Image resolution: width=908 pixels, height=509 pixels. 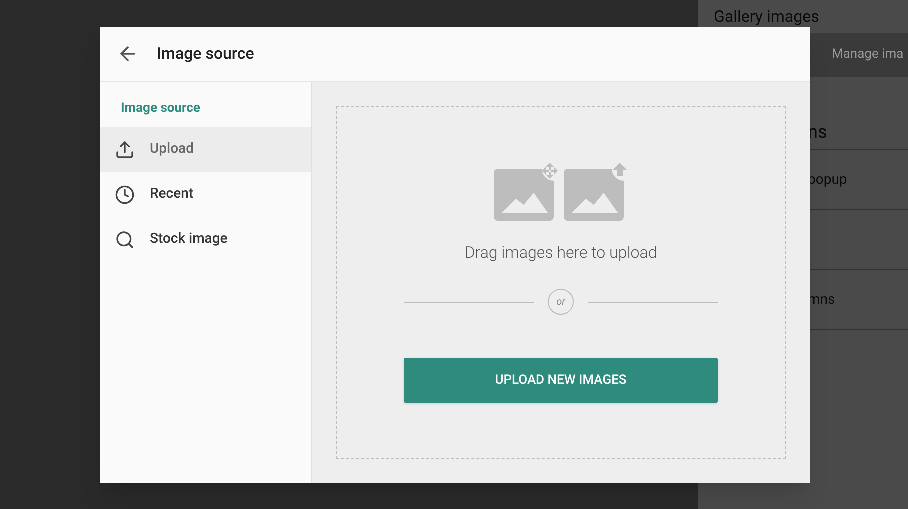 What do you see at coordinates (125, 150) in the screenshot?
I see `upload-icon` at bounding box center [125, 150].